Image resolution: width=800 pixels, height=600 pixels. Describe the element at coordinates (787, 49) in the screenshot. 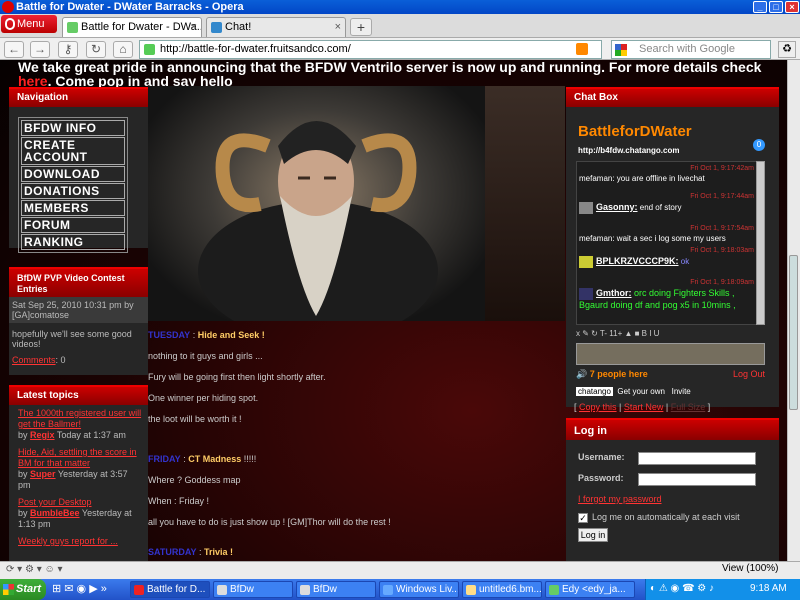

I see `trash-icon: ♻` at that location.